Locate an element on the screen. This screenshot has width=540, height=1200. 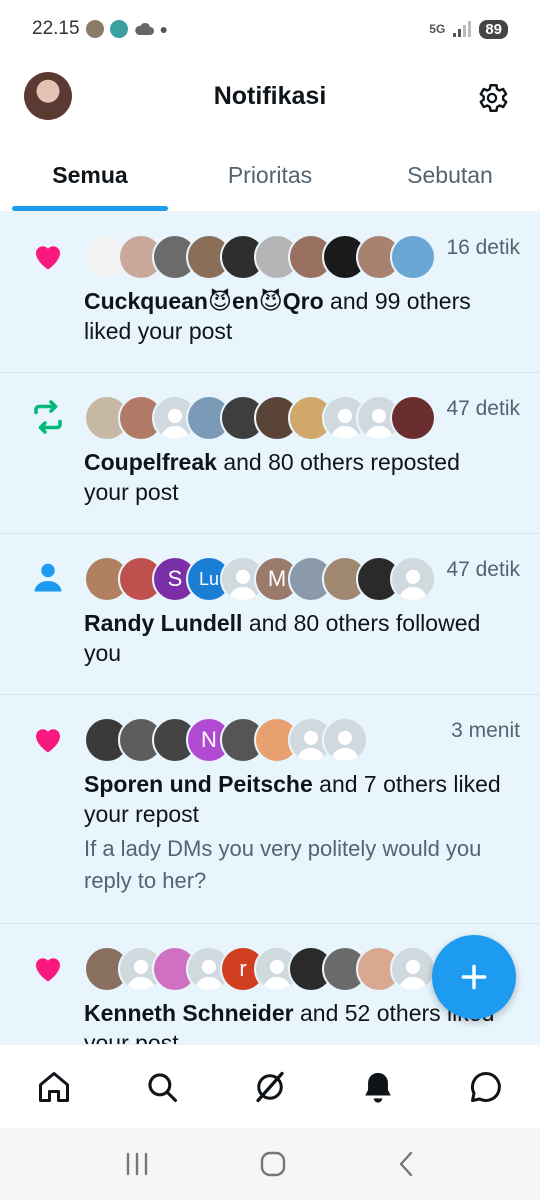
nav-notifications is located at coordinates (378, 1087).